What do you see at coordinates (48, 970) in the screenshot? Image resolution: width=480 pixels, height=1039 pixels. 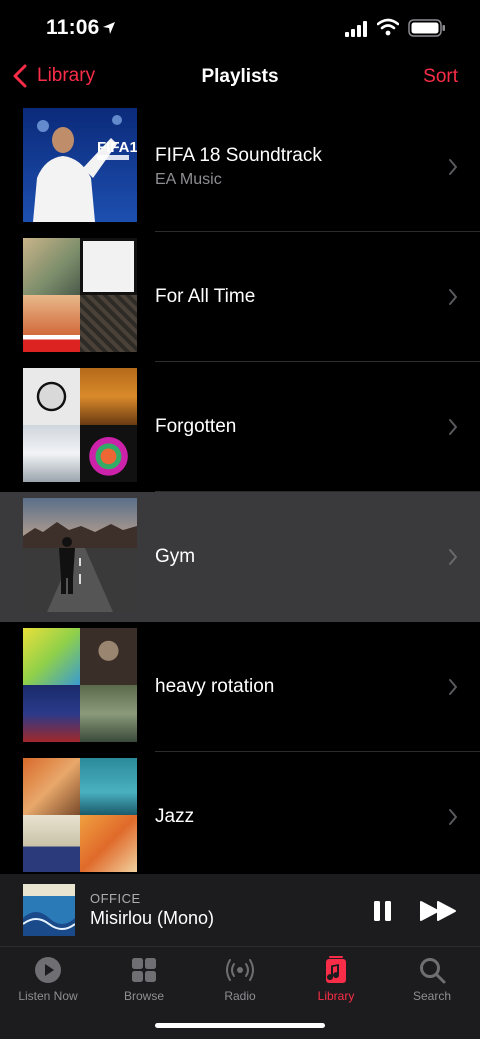 I see `play-circle-icon` at bounding box center [48, 970].